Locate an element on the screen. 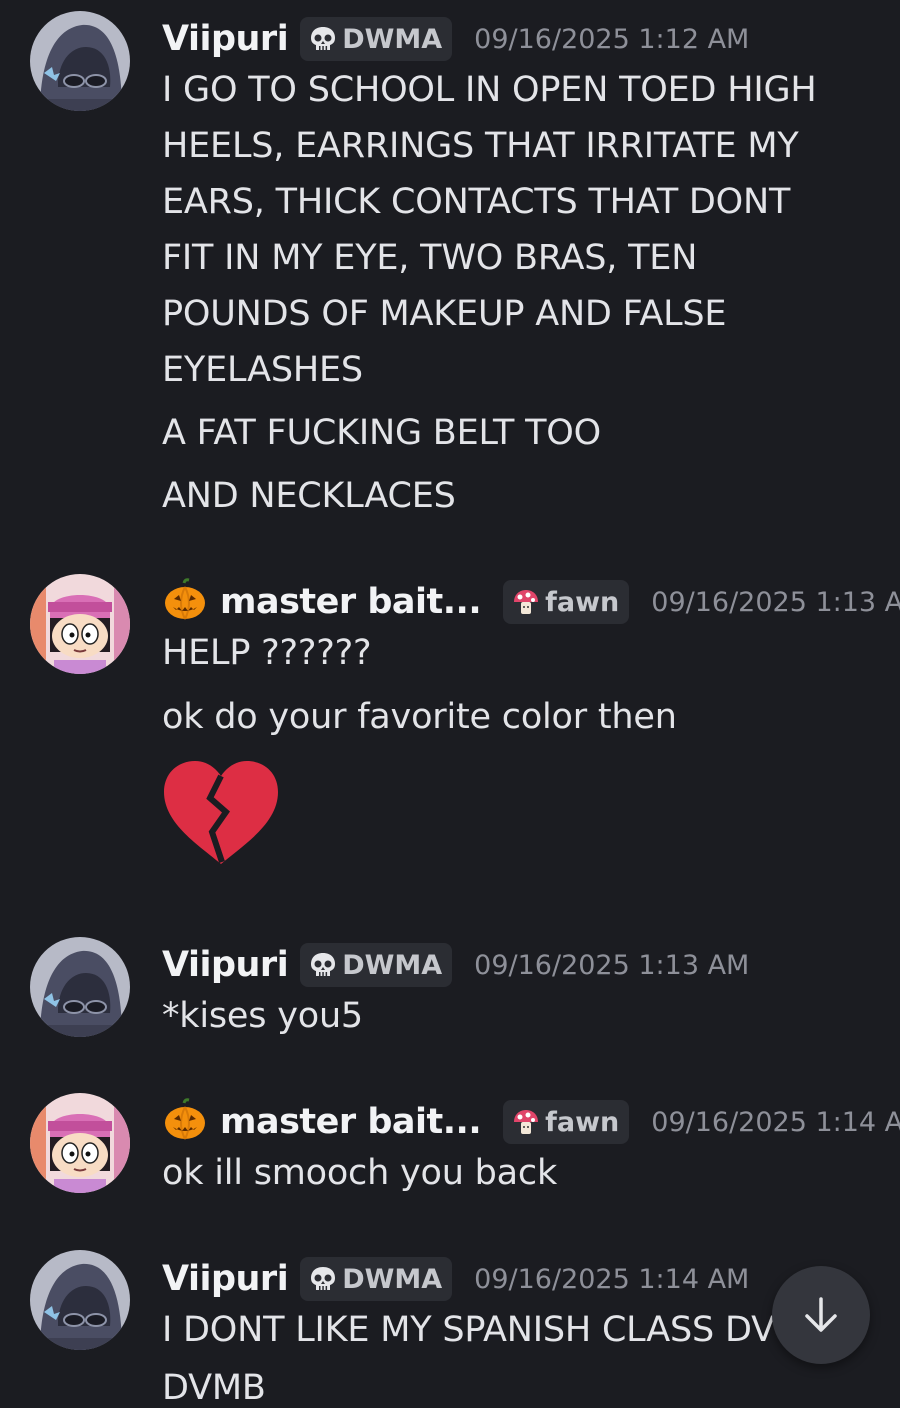 The height and width of the screenshot is (1408, 900). message-text: HEELS, EARRINGS THAT IRRITATE MY is located at coordinates (480, 146).